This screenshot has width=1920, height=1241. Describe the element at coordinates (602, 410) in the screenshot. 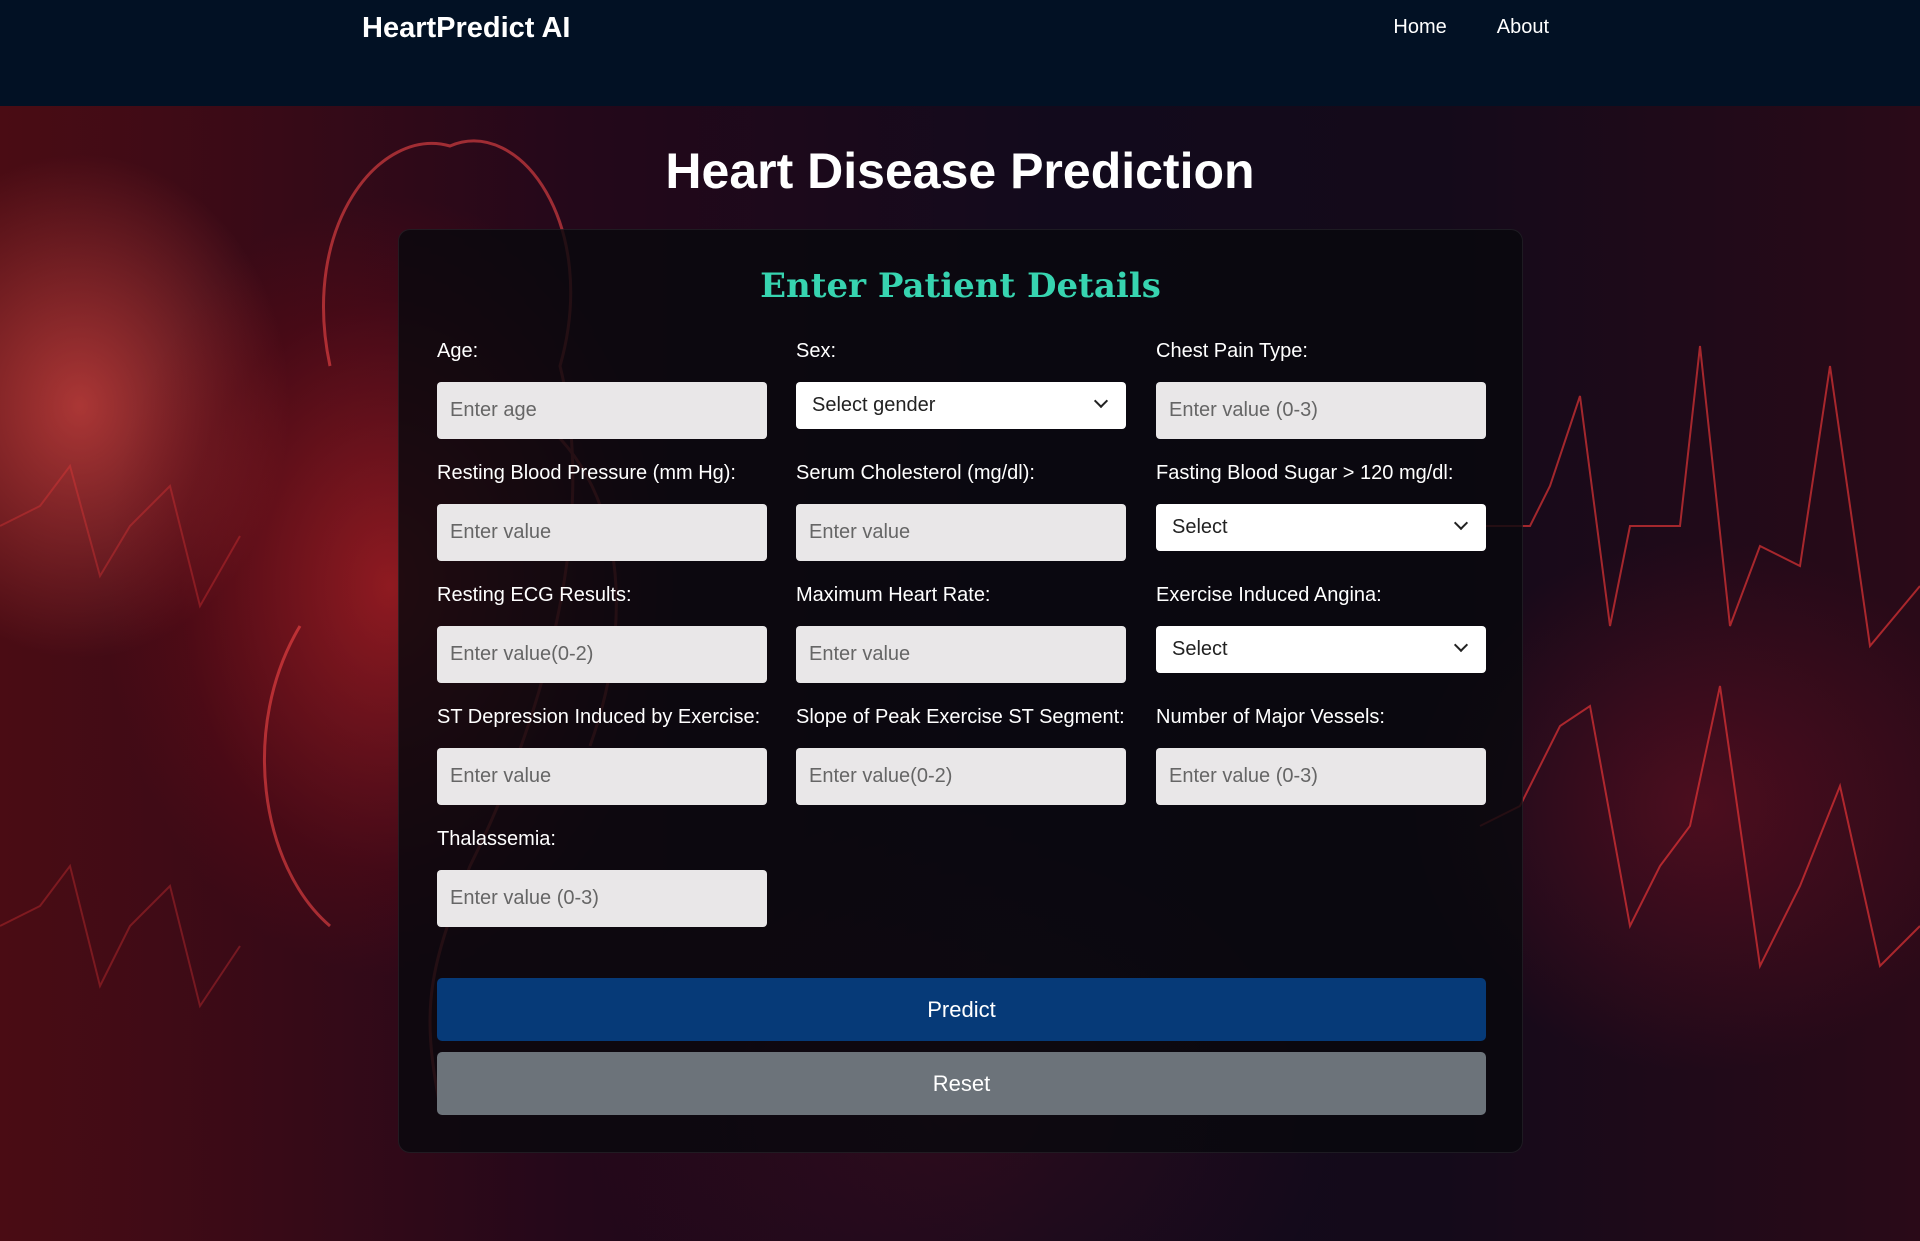

I see `age-input` at that location.